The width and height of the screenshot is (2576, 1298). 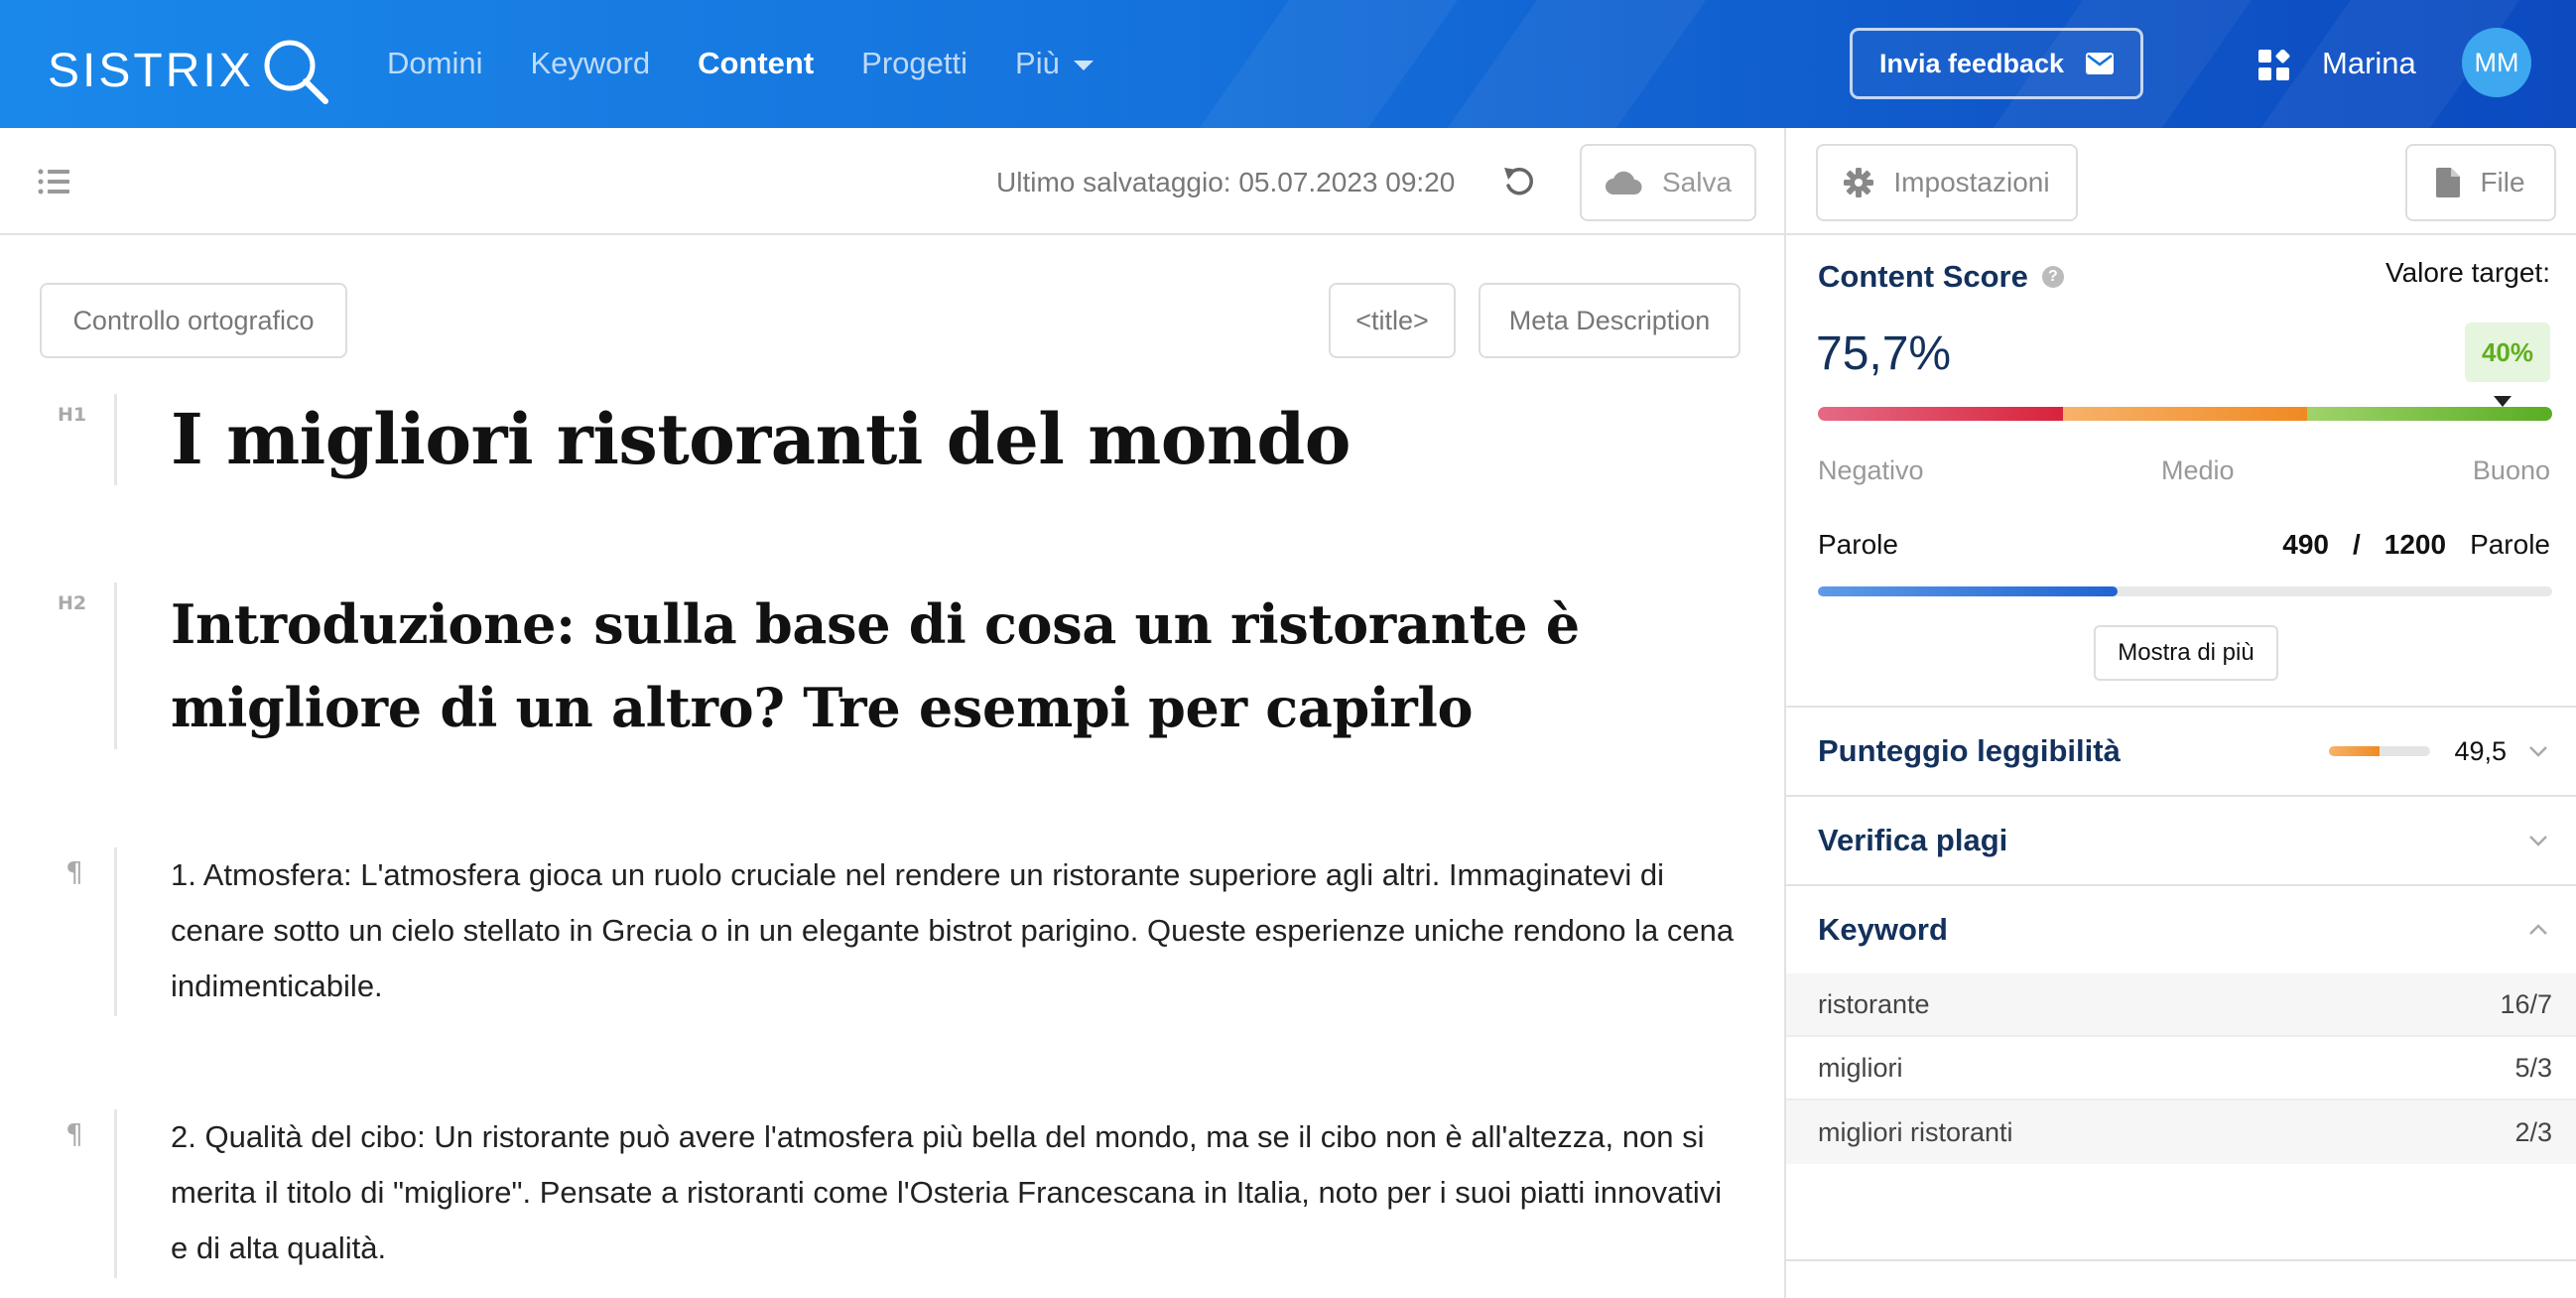 I want to click on score-marker, so click(x=2502, y=401).